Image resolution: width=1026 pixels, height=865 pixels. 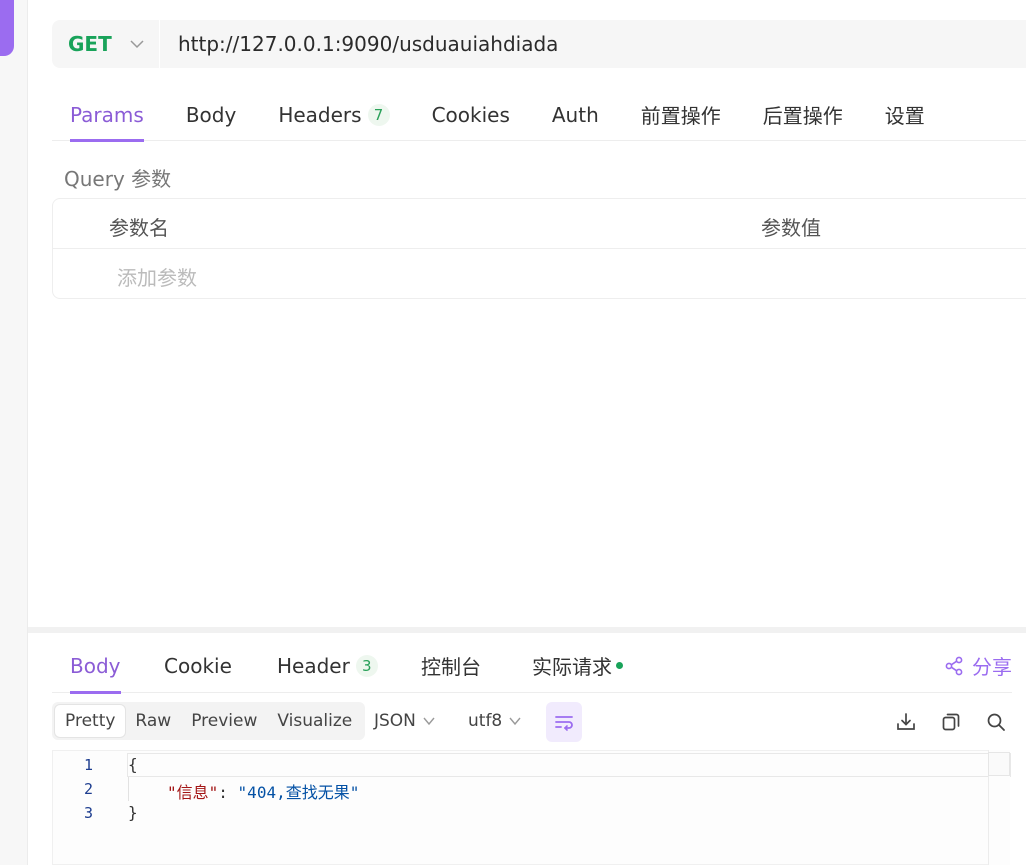 What do you see at coordinates (405, 721) in the screenshot?
I see `format-select: JSON` at bounding box center [405, 721].